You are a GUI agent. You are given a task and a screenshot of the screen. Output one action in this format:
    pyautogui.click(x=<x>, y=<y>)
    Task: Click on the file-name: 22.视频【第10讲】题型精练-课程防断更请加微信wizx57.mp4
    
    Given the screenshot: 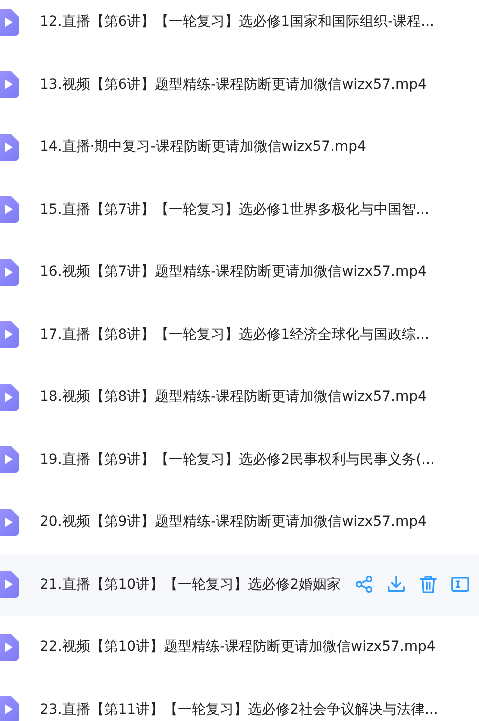 What is the action you would take?
    pyautogui.click(x=238, y=647)
    